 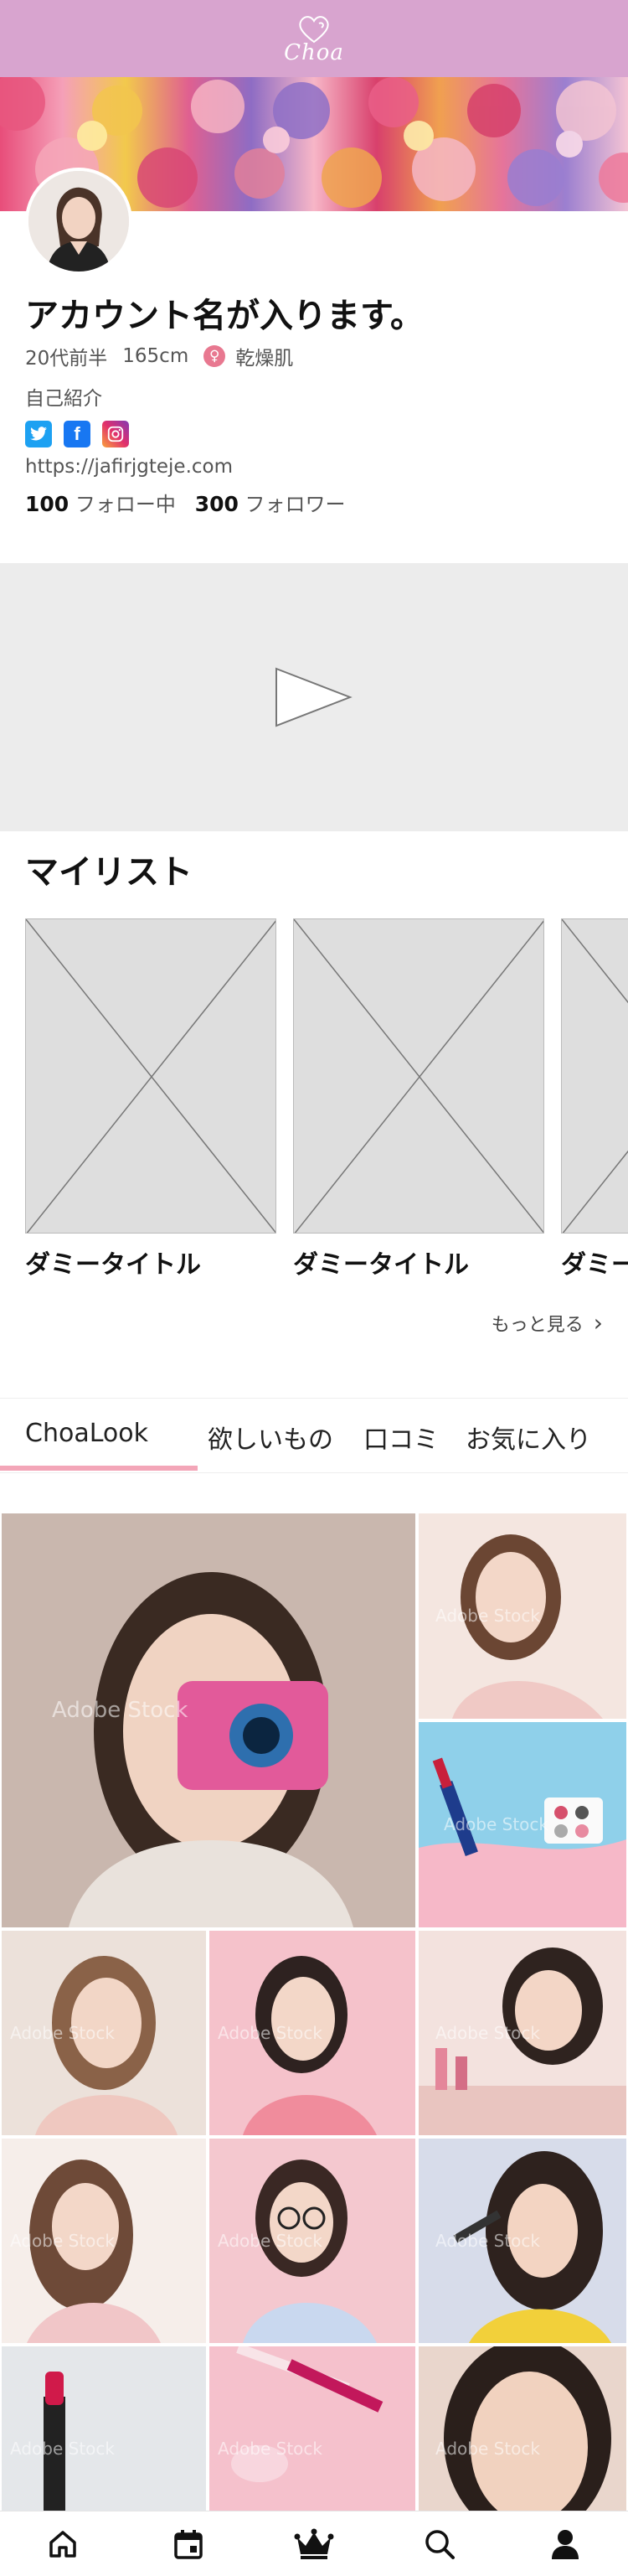 I want to click on profile-meta: 20代前半 165cm ♀ 乾燥肌, so click(x=166, y=356).